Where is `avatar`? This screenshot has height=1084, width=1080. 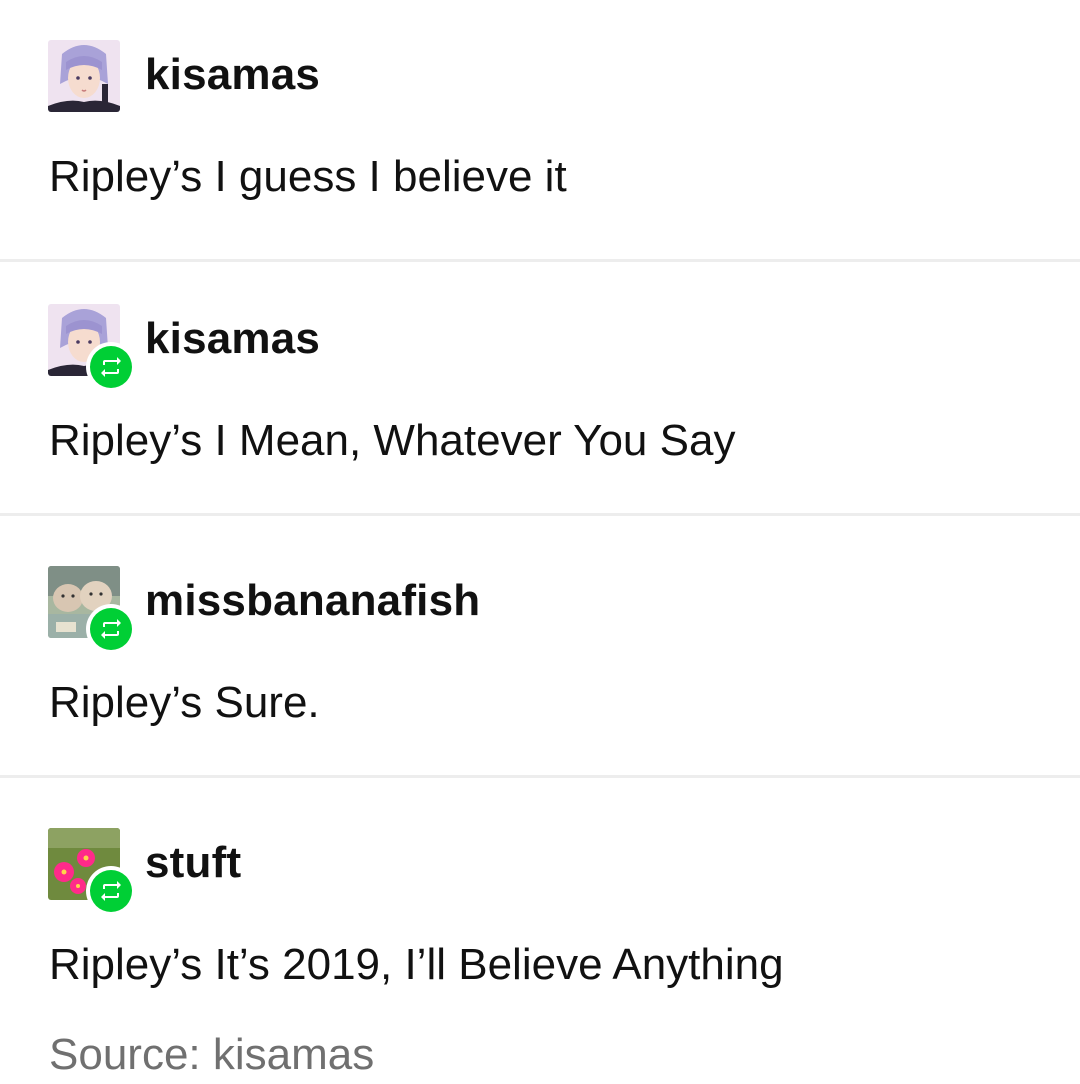
avatar is located at coordinates (84, 76).